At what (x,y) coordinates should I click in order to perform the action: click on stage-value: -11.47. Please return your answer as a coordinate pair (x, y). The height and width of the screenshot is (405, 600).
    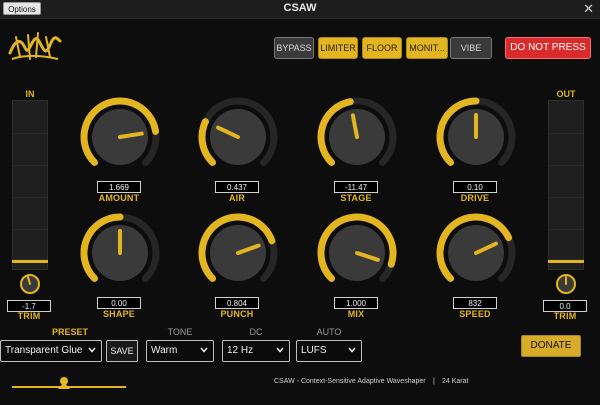
    Looking at the image, I should click on (356, 187).